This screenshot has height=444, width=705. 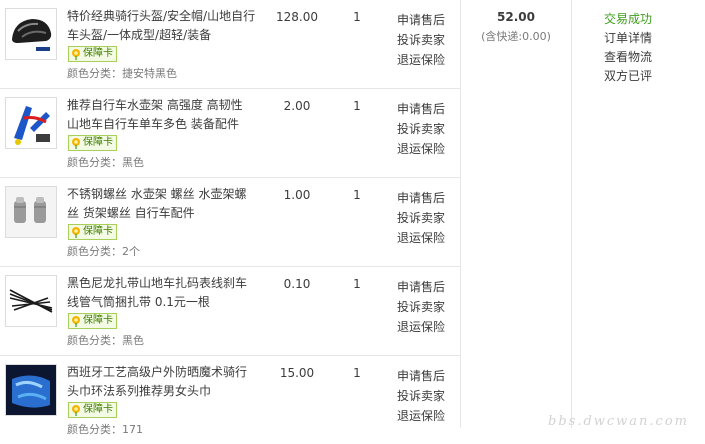 I want to click on watermark: bbs.dwcwan.com, so click(x=618, y=421).